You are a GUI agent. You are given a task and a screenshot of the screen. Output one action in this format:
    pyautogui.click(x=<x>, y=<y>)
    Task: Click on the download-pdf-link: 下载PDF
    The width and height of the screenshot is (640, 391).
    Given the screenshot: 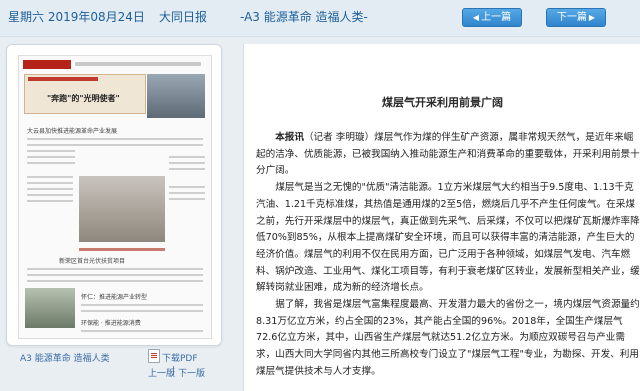 What is the action you would take?
    pyautogui.click(x=180, y=357)
    